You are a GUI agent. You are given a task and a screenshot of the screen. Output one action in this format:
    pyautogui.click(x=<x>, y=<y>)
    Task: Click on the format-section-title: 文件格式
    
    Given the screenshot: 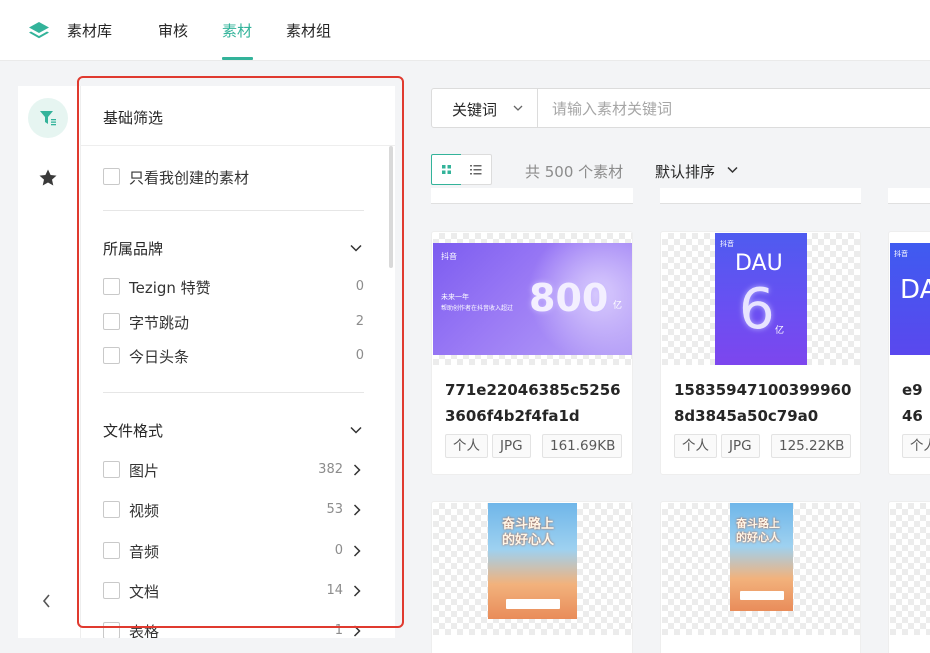 What is the action you would take?
    pyautogui.click(x=133, y=430)
    